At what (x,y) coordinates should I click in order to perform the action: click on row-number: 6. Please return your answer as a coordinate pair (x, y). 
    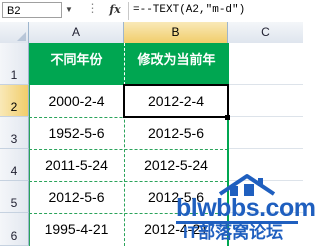
    Looking at the image, I should click on (14, 236).